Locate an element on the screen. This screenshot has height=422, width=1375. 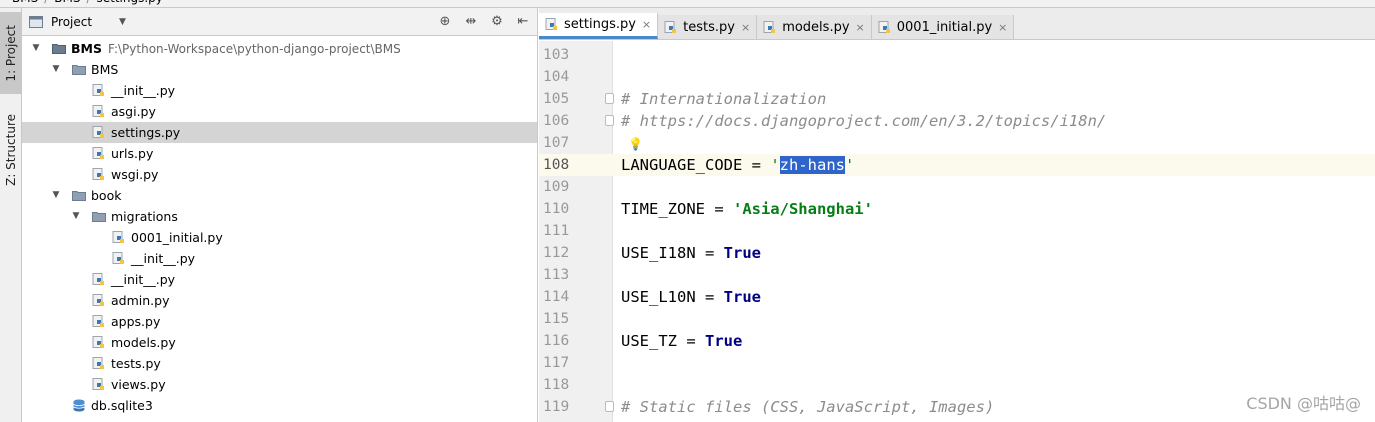
tree-item-label: 0001_initial.py is located at coordinates (177, 237).